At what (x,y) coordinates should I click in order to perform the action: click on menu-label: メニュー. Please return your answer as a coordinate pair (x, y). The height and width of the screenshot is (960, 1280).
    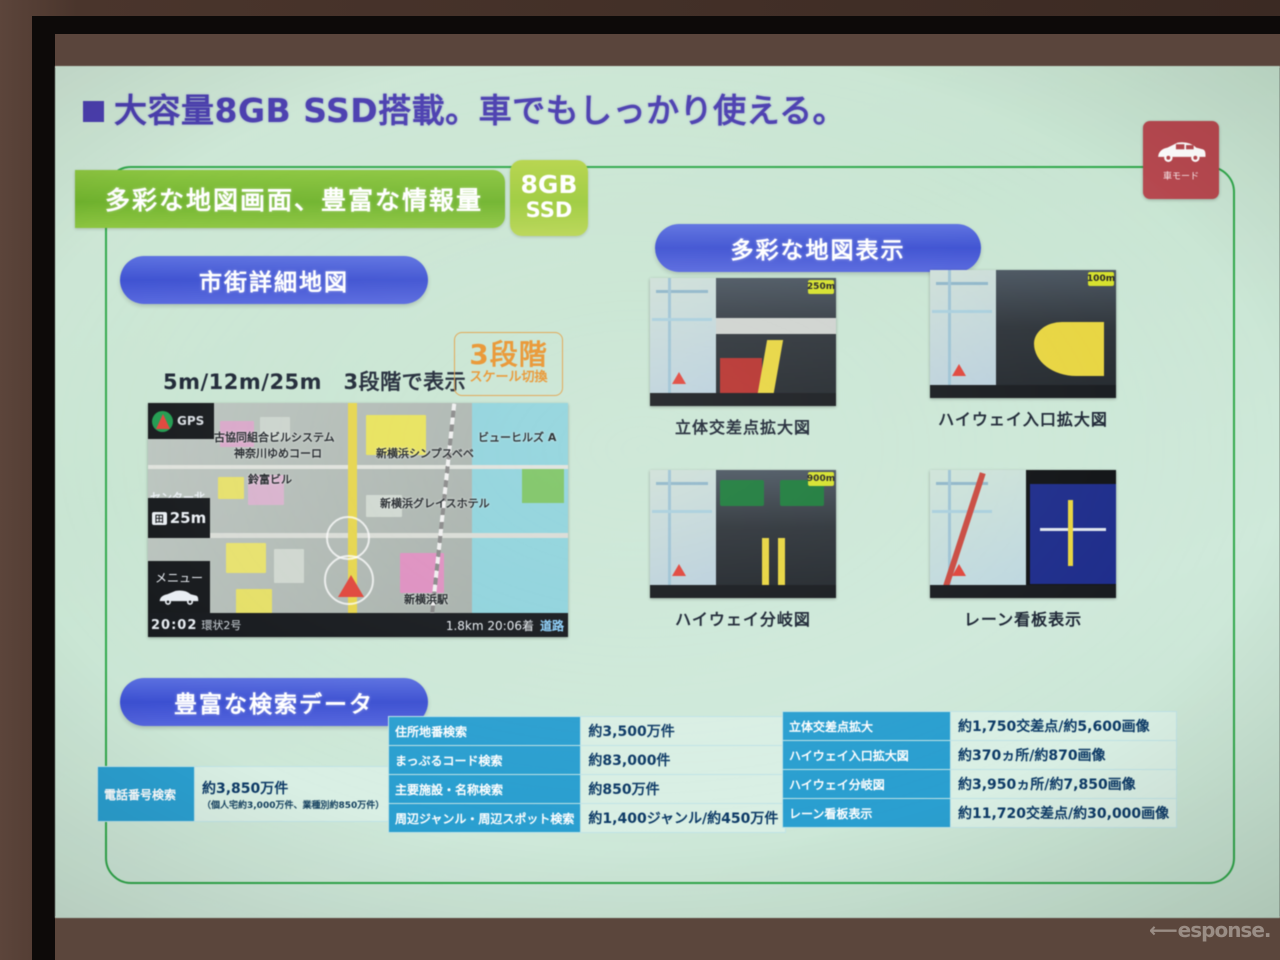
    Looking at the image, I should click on (178, 577).